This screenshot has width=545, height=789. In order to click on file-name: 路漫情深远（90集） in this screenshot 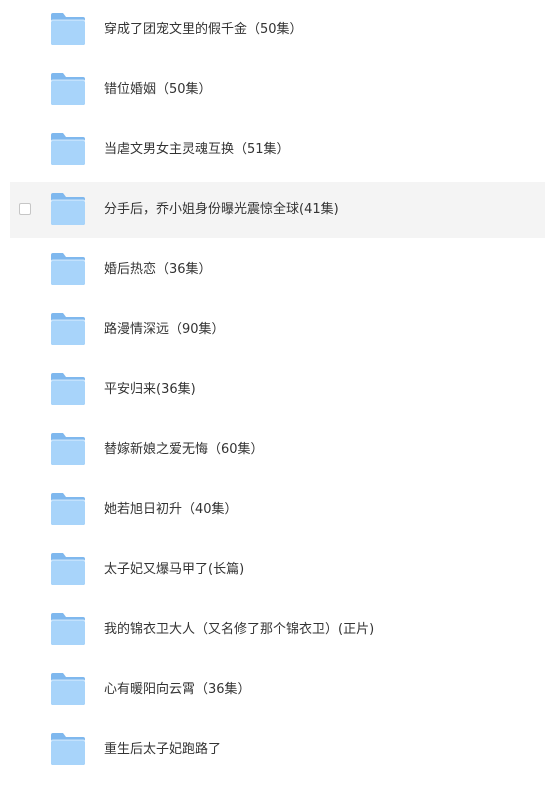, I will do `click(164, 330)`.